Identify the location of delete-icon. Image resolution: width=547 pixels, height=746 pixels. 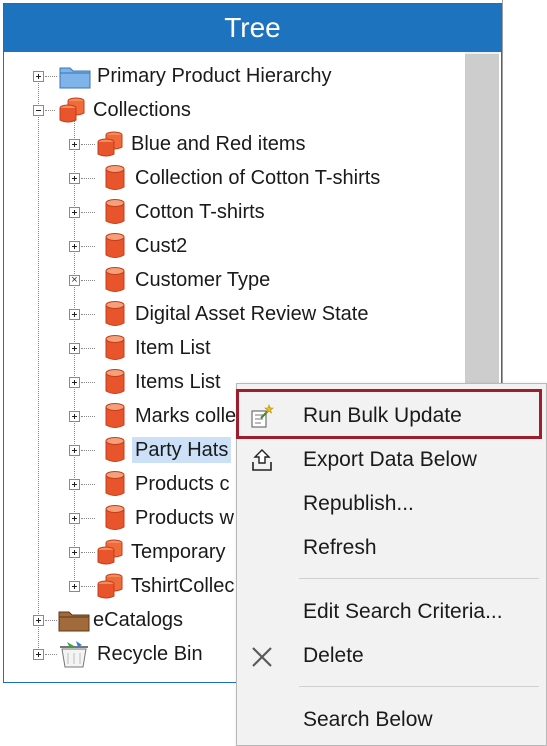
(262, 657).